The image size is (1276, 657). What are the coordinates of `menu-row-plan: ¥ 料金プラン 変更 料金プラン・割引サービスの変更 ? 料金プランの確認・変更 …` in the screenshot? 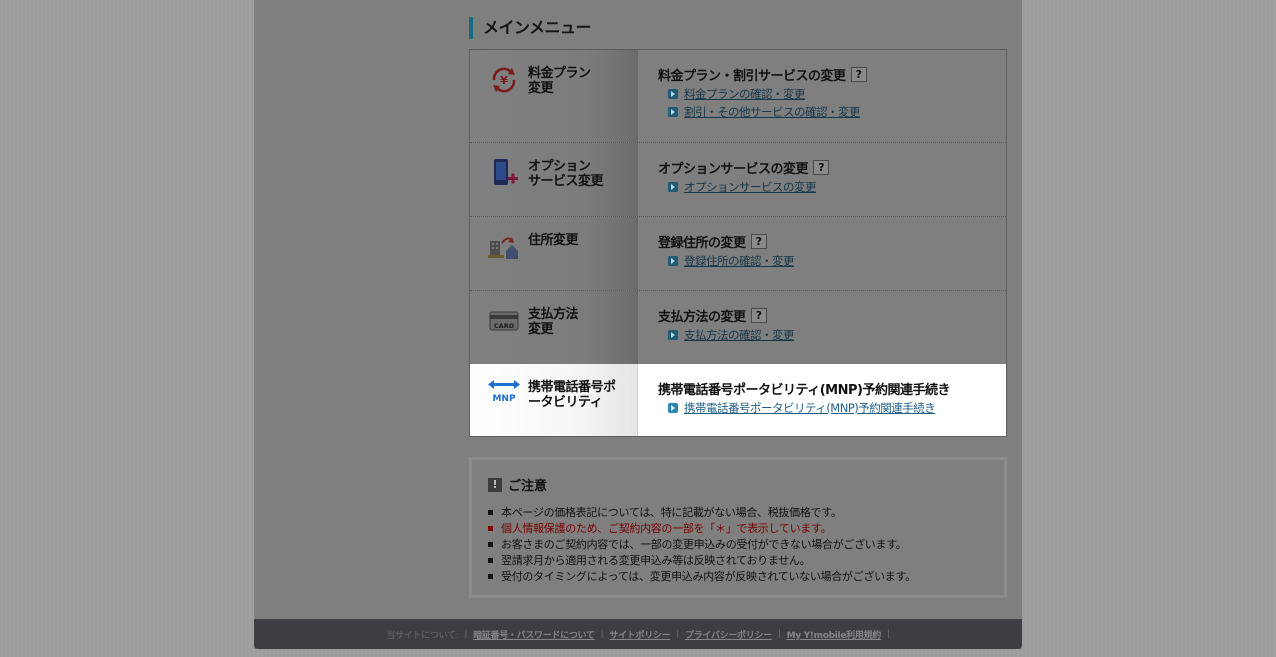 It's located at (738, 96).